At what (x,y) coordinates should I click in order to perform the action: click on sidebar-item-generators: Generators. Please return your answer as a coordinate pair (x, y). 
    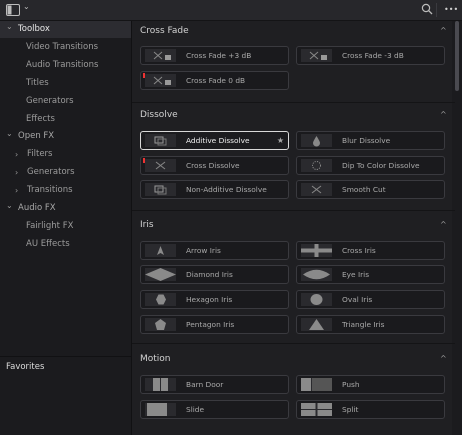
    Looking at the image, I should click on (65, 101).